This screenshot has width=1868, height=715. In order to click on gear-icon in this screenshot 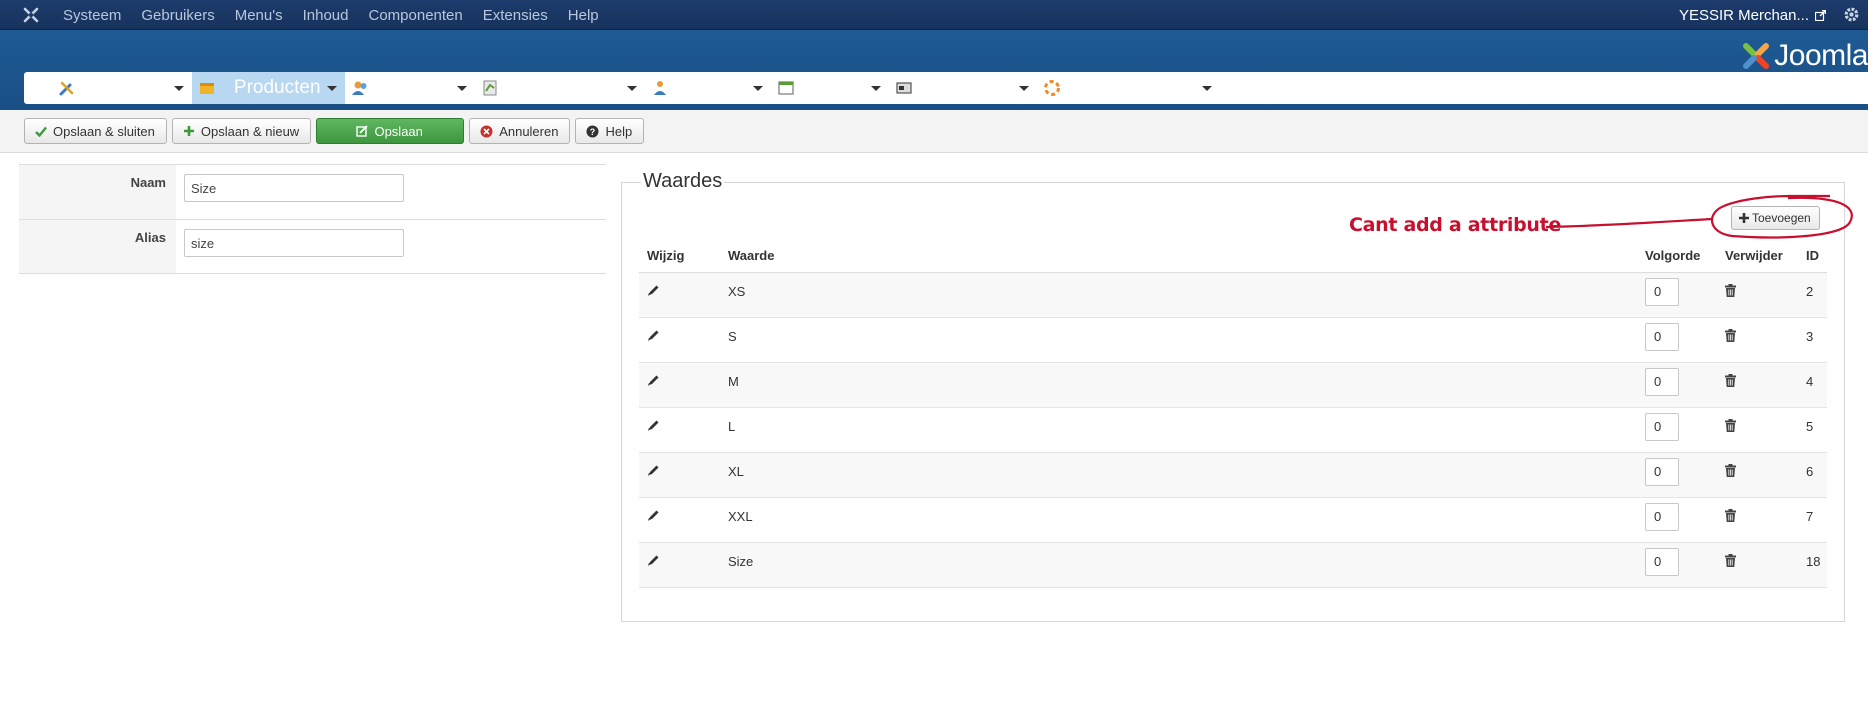, I will do `click(1851, 14)`.